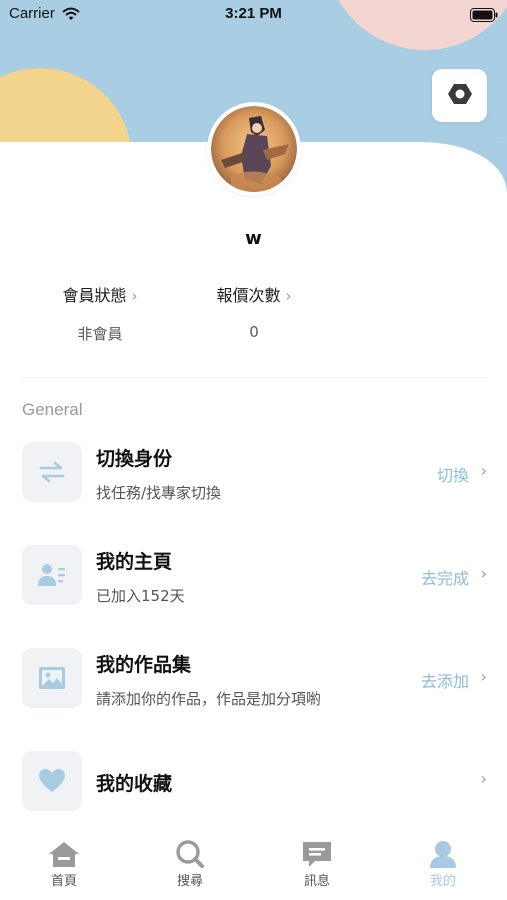 This screenshot has width=507, height=900. I want to click on tab-search: 搜尋, so click(190, 864).